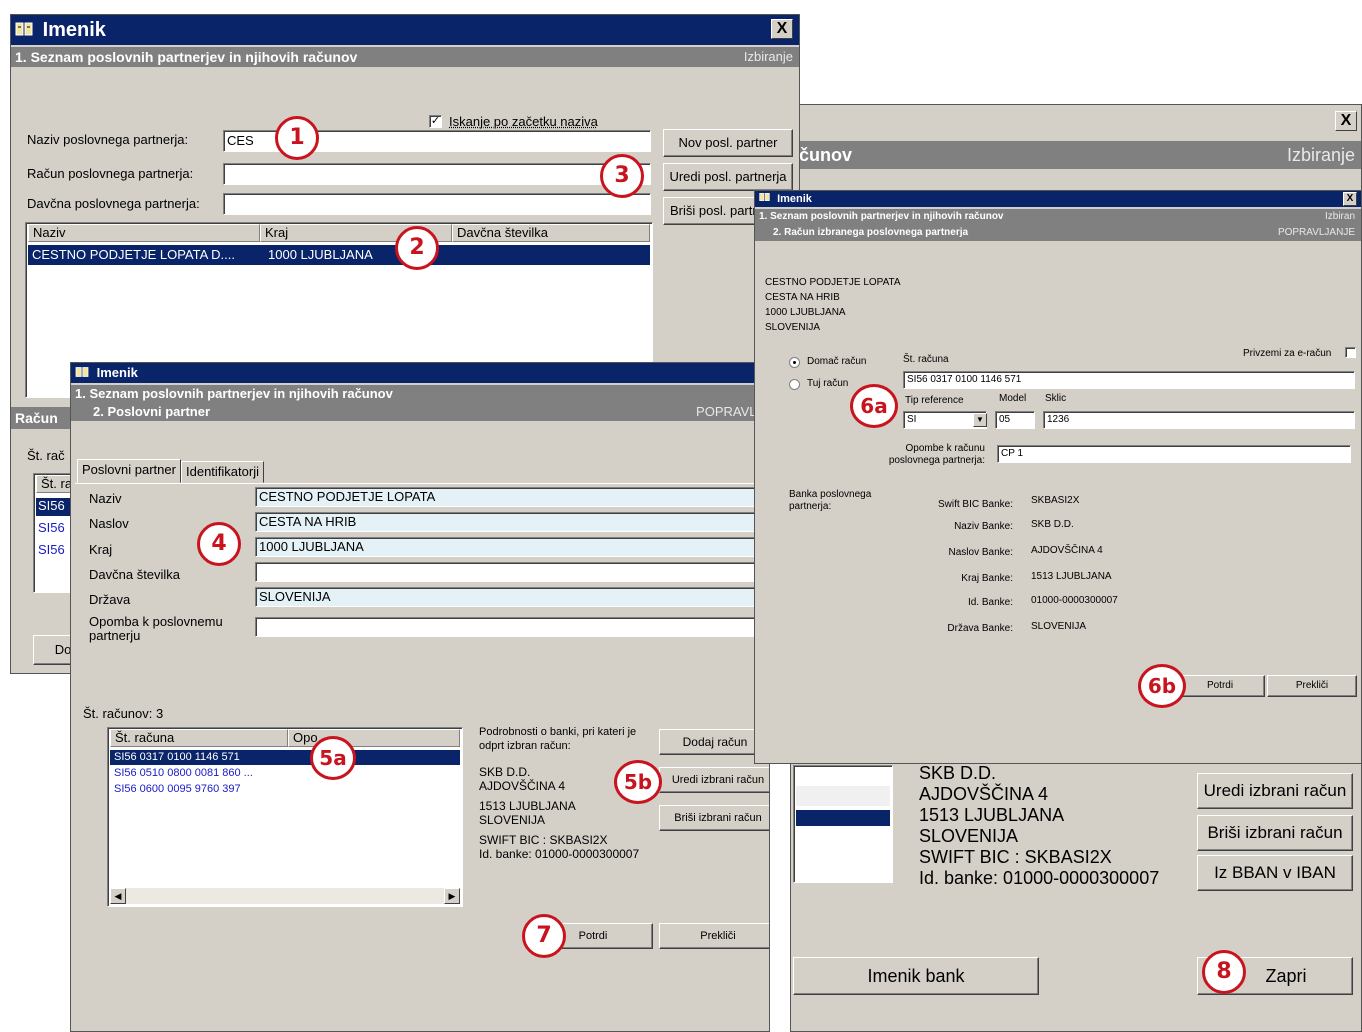 The image size is (1362, 1032). I want to click on title-band: čunov Izbiranje, so click(1076, 155).